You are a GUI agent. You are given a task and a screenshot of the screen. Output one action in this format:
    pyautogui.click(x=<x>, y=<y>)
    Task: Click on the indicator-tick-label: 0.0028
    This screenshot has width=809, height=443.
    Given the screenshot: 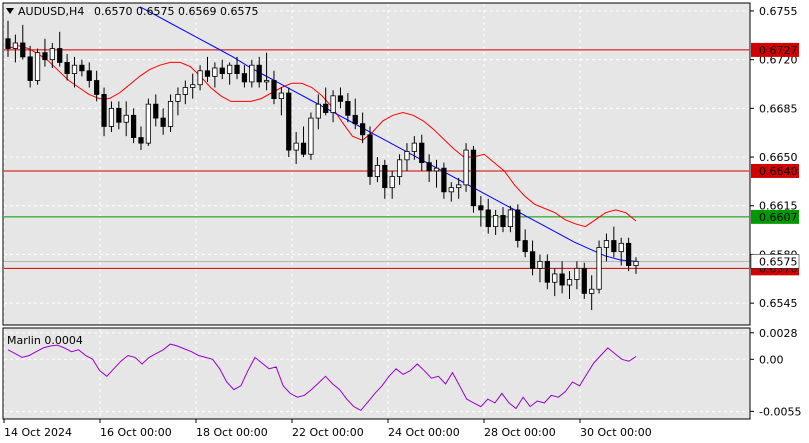 What is the action you would take?
    pyautogui.click(x=778, y=333)
    